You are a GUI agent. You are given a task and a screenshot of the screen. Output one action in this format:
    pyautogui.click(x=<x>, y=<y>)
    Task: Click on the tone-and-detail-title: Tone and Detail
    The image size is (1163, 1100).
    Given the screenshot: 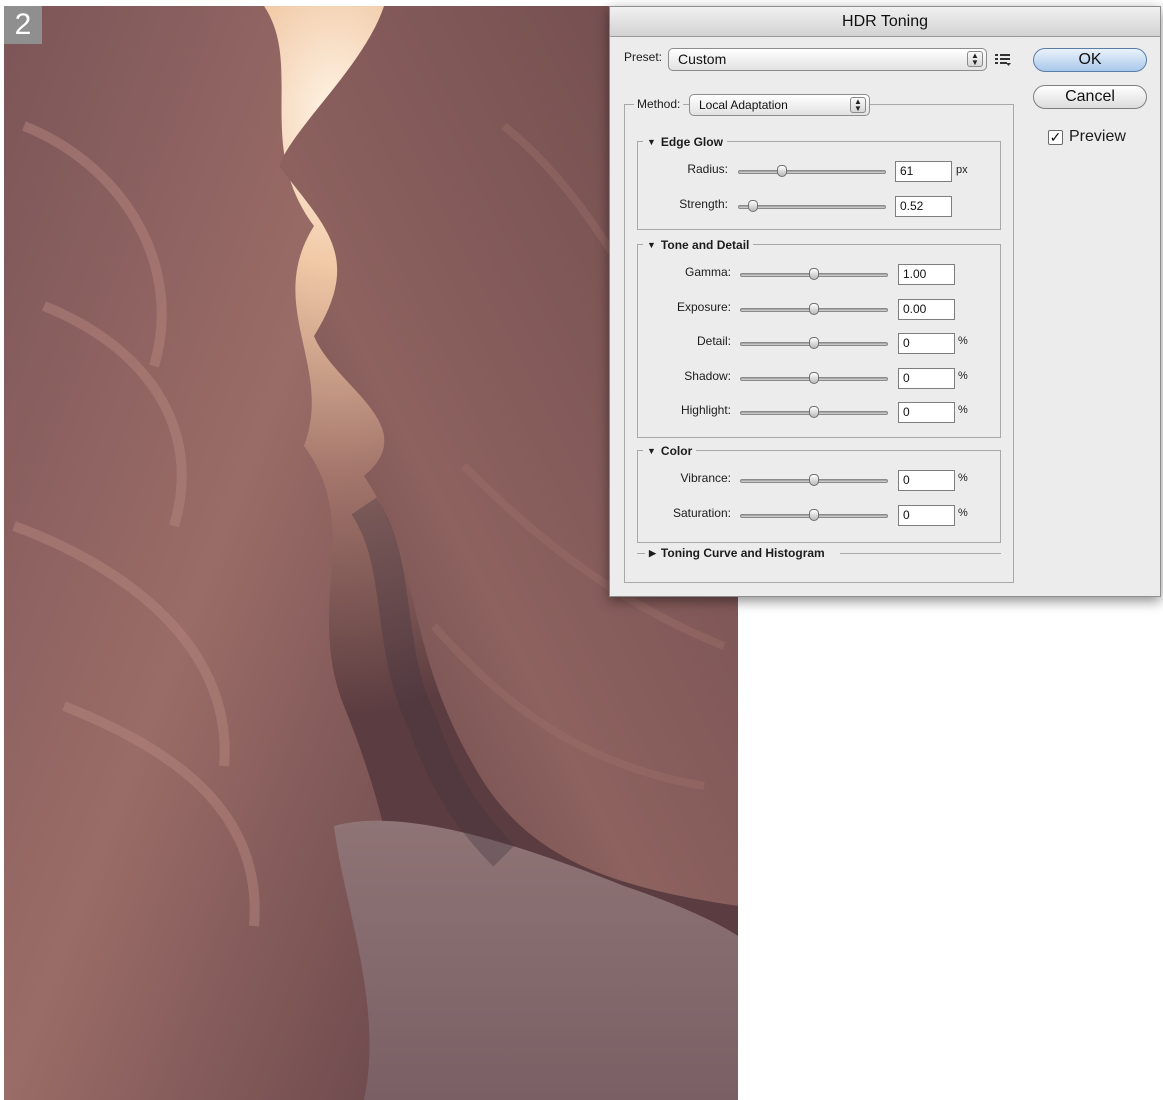 What is the action you would take?
    pyautogui.click(x=705, y=245)
    